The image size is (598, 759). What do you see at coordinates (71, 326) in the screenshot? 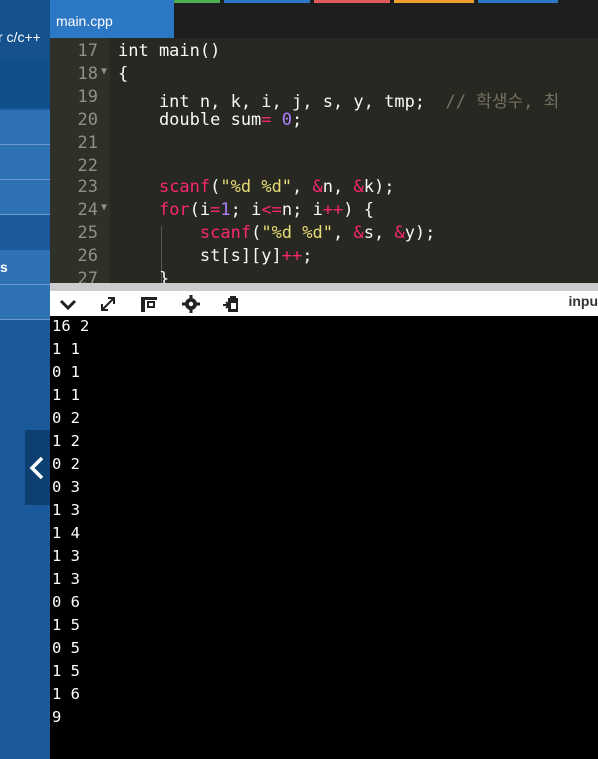
I see `output-line: 16 2` at bounding box center [71, 326].